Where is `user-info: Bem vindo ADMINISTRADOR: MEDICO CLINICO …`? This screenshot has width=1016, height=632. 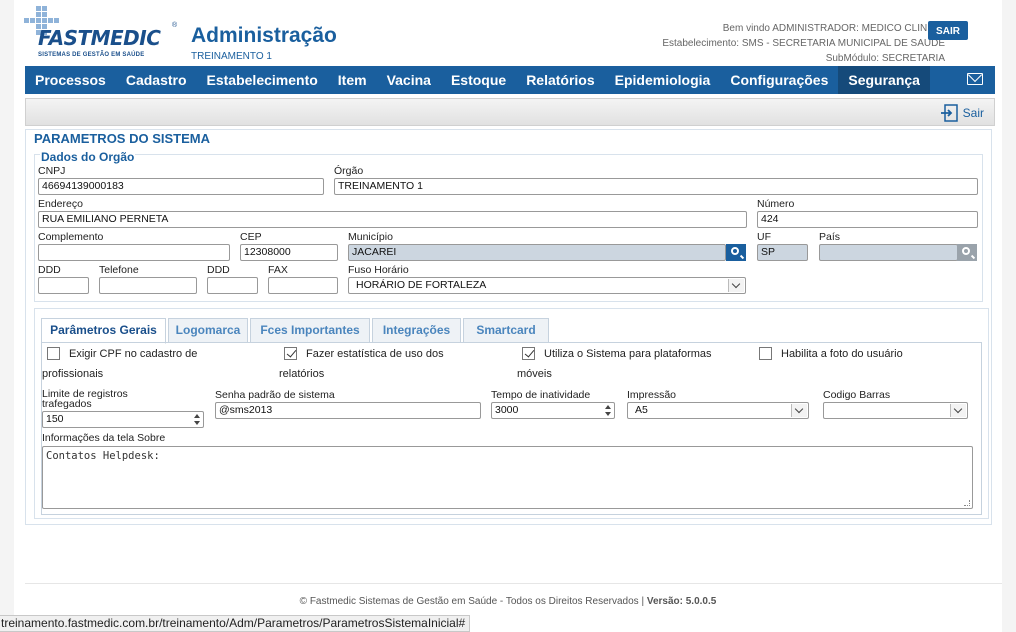
user-info: Bem vindo ADMINISTRADOR: MEDICO CLINICO … is located at coordinates (803, 43).